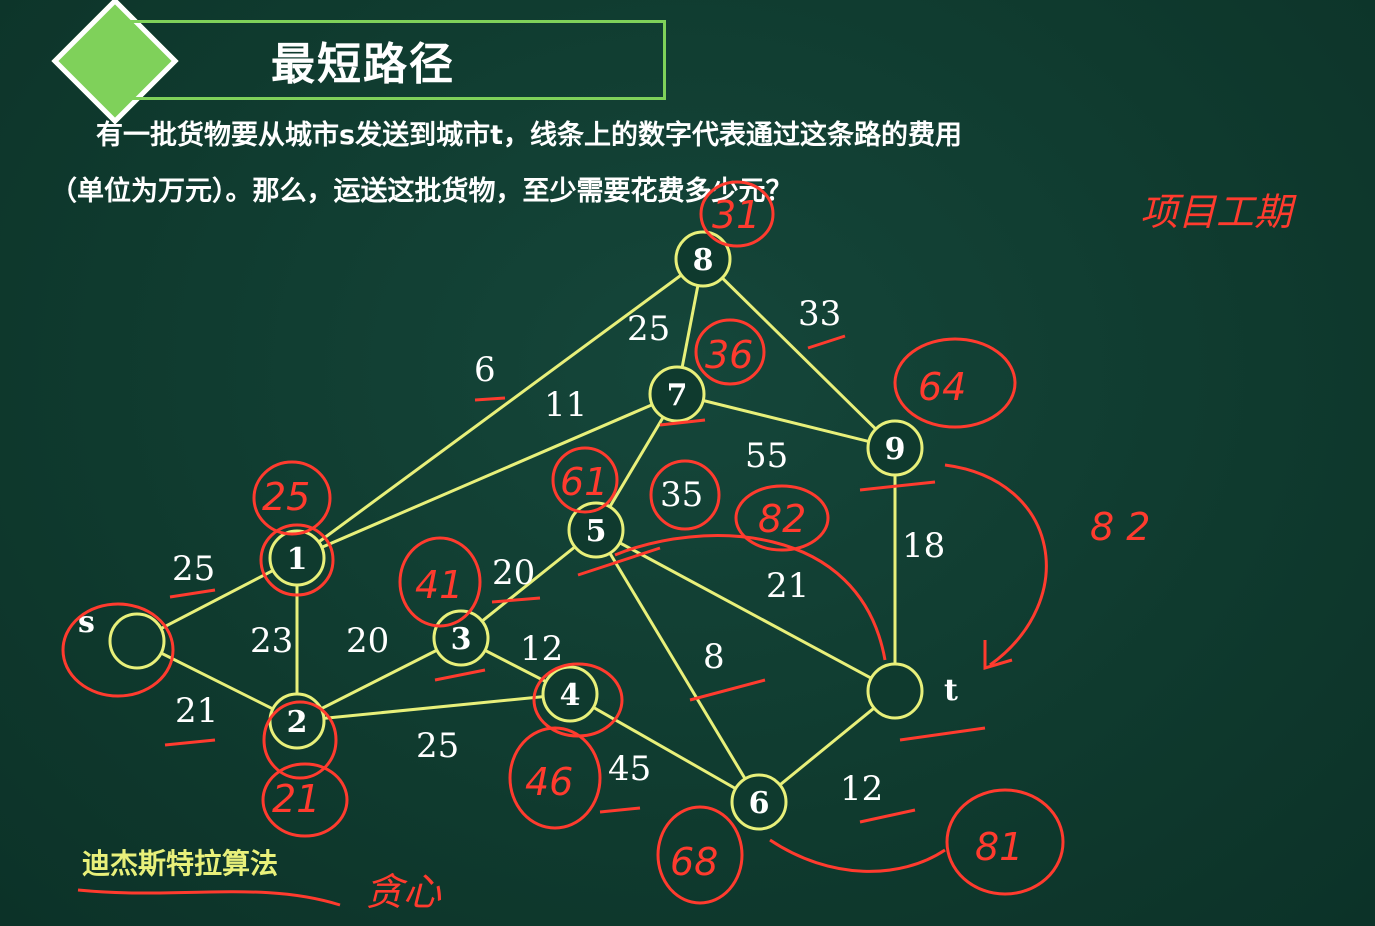 The height and width of the screenshot is (926, 1375). I want to click on annotation-num-82: 82, so click(782, 519).